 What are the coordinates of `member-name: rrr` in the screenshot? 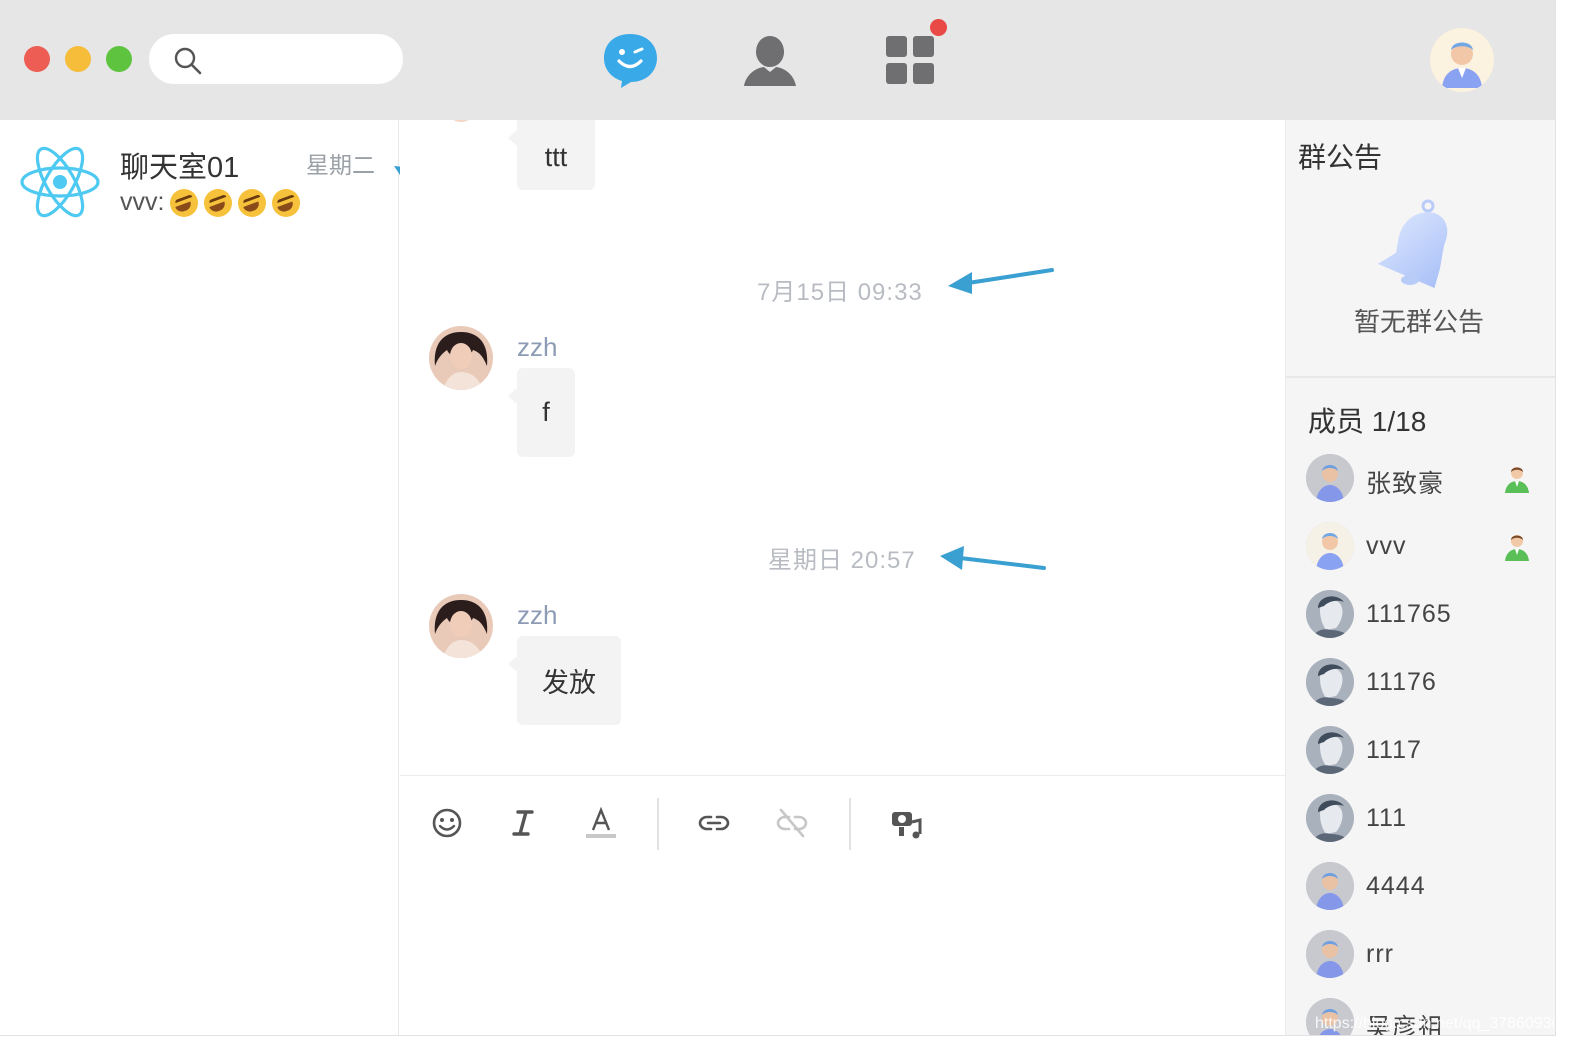 It's located at (1380, 954).